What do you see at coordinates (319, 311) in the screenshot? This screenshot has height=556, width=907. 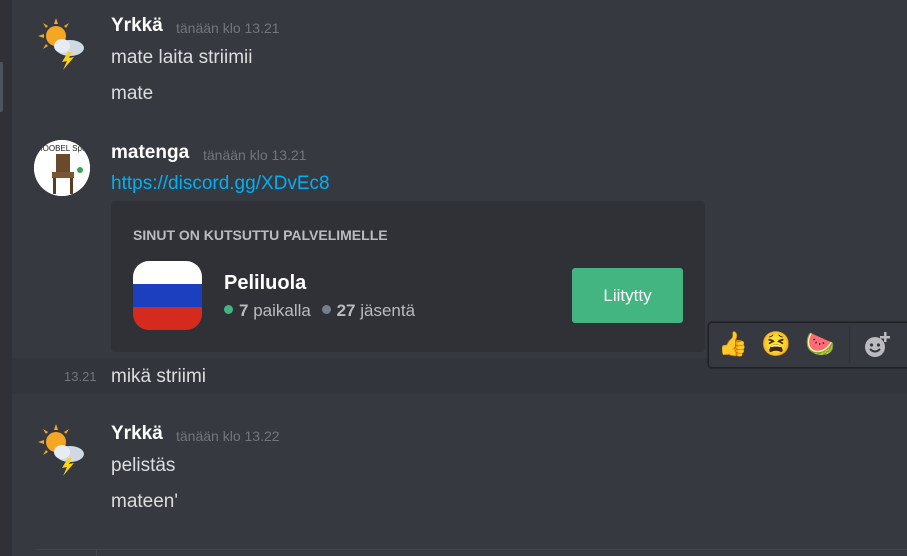 I see `server-stats: 7 paikalla 27 jäsentä` at bounding box center [319, 311].